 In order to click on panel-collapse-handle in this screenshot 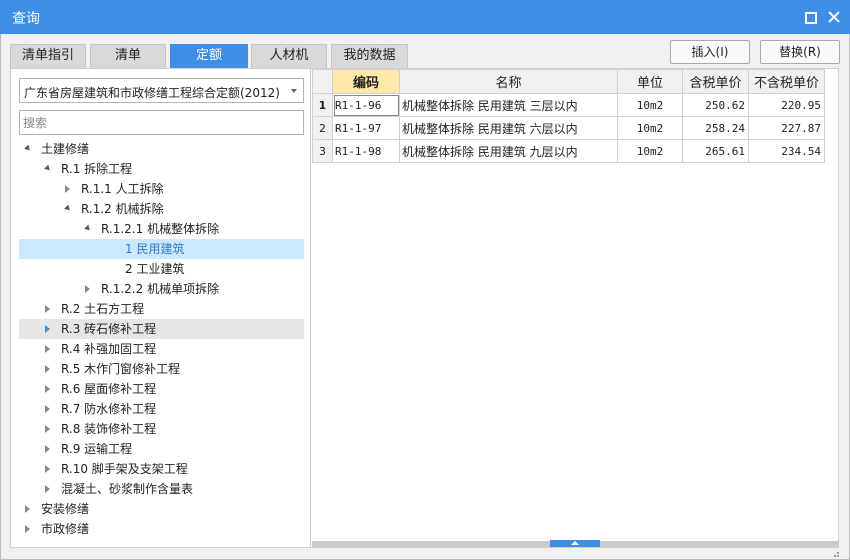, I will do `click(575, 543)`.